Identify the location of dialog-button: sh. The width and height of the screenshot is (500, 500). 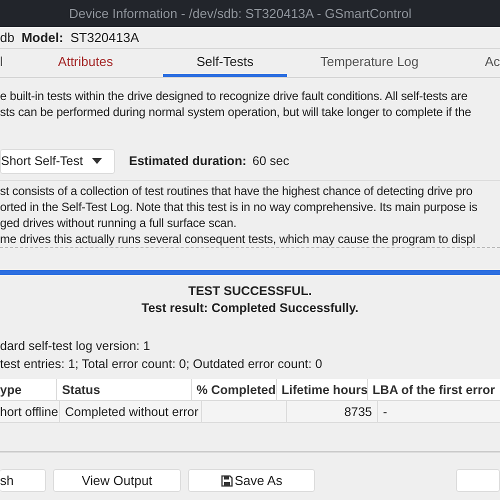
(23, 480).